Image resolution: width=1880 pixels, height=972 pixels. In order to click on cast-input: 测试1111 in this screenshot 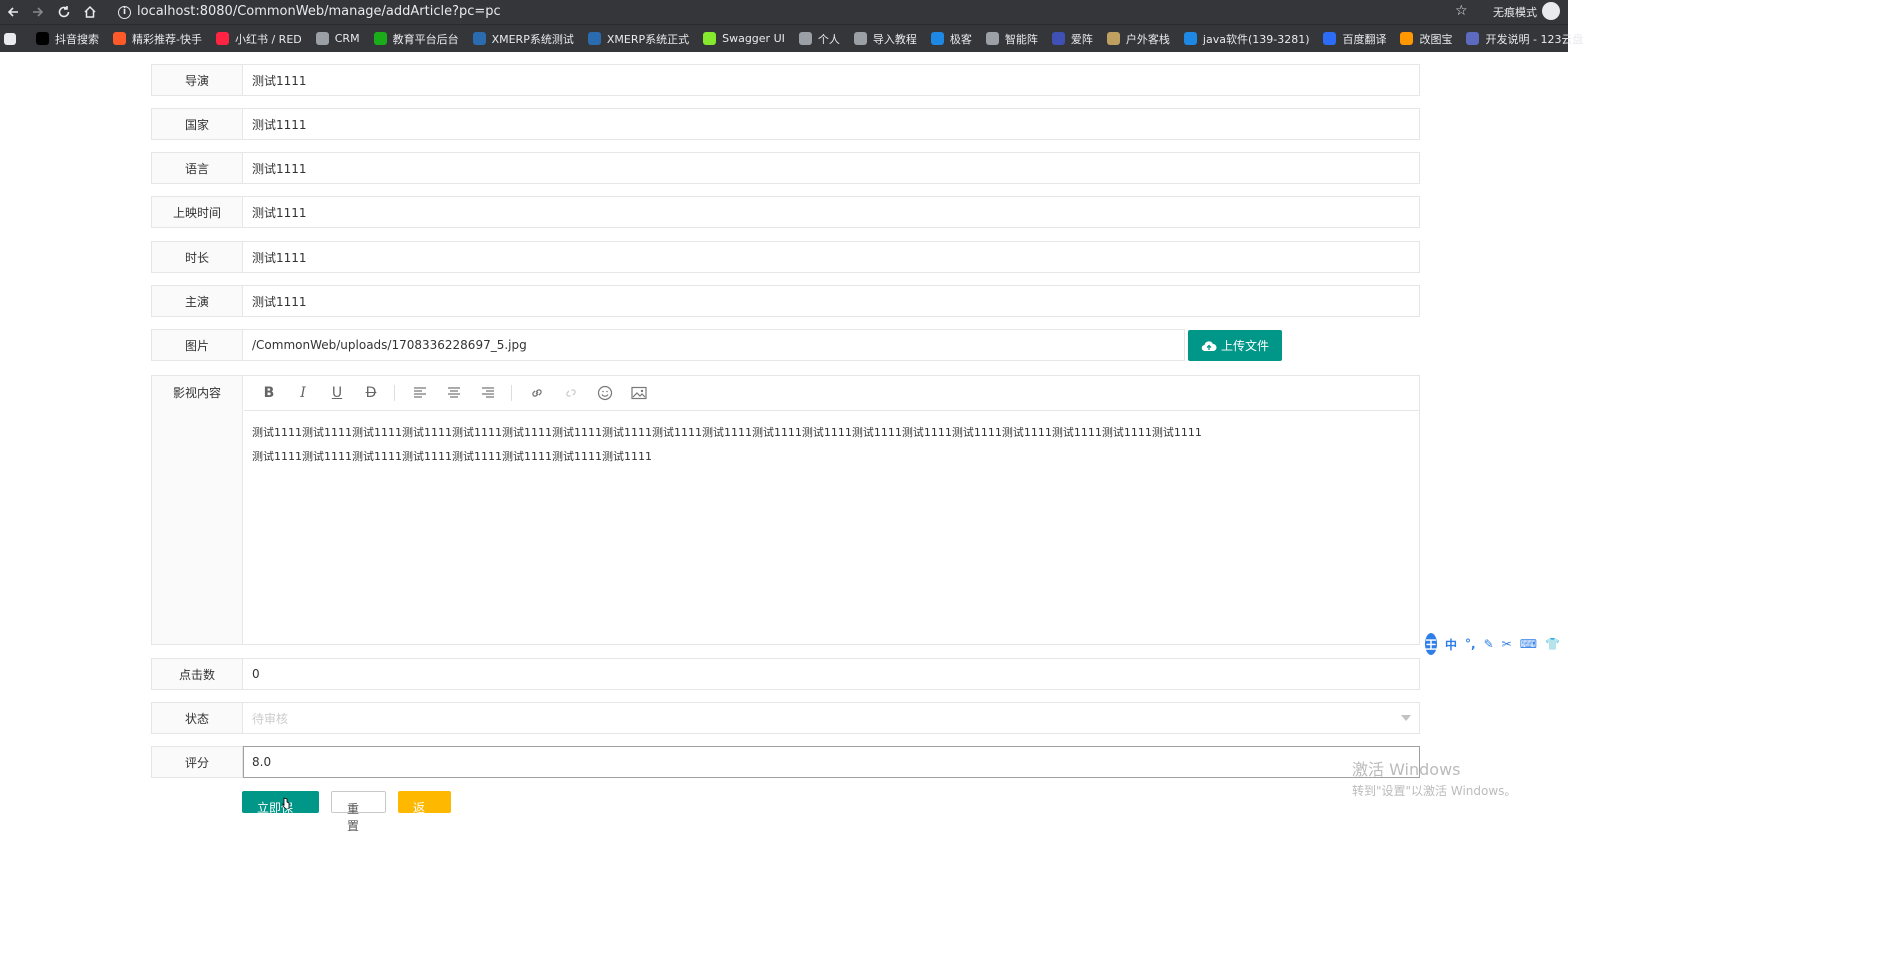, I will do `click(279, 301)`.